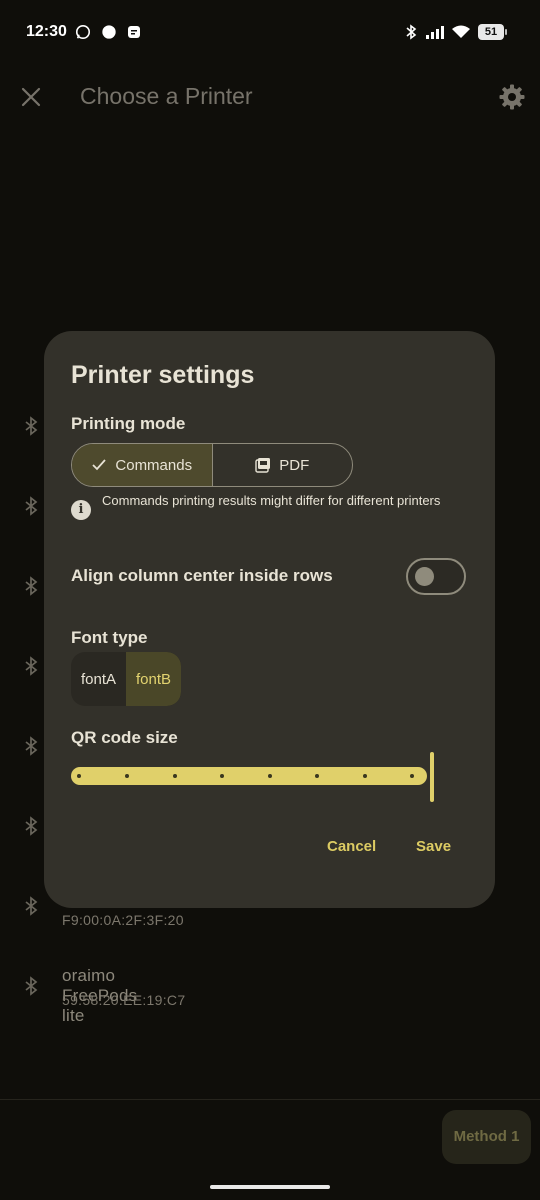 Image resolution: width=540 pixels, height=1200 pixels. Describe the element at coordinates (411, 32) in the screenshot. I see `bluetooth-status-icon` at that location.